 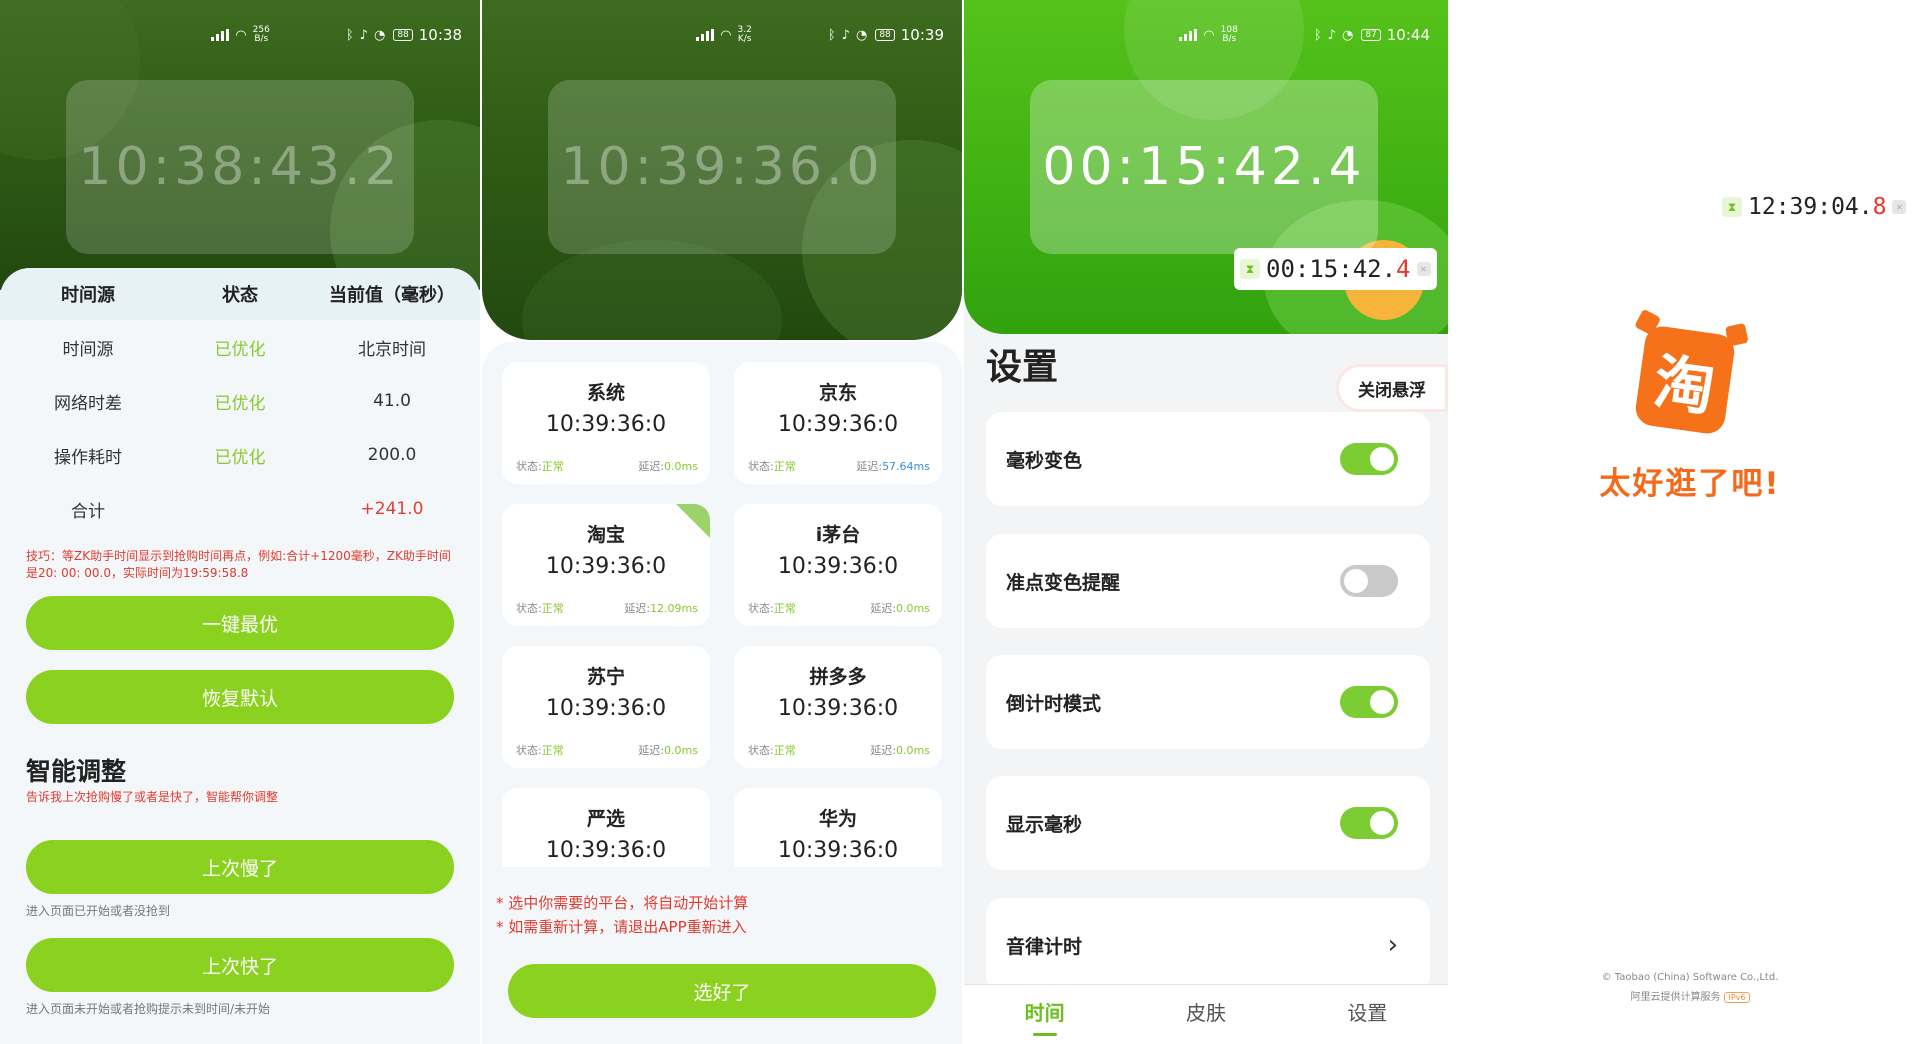 What do you see at coordinates (336, 35) in the screenshot?
I see `status-bar: ◠ 256 B/s ᛒ ♪ ◔ 88 10:38` at bounding box center [336, 35].